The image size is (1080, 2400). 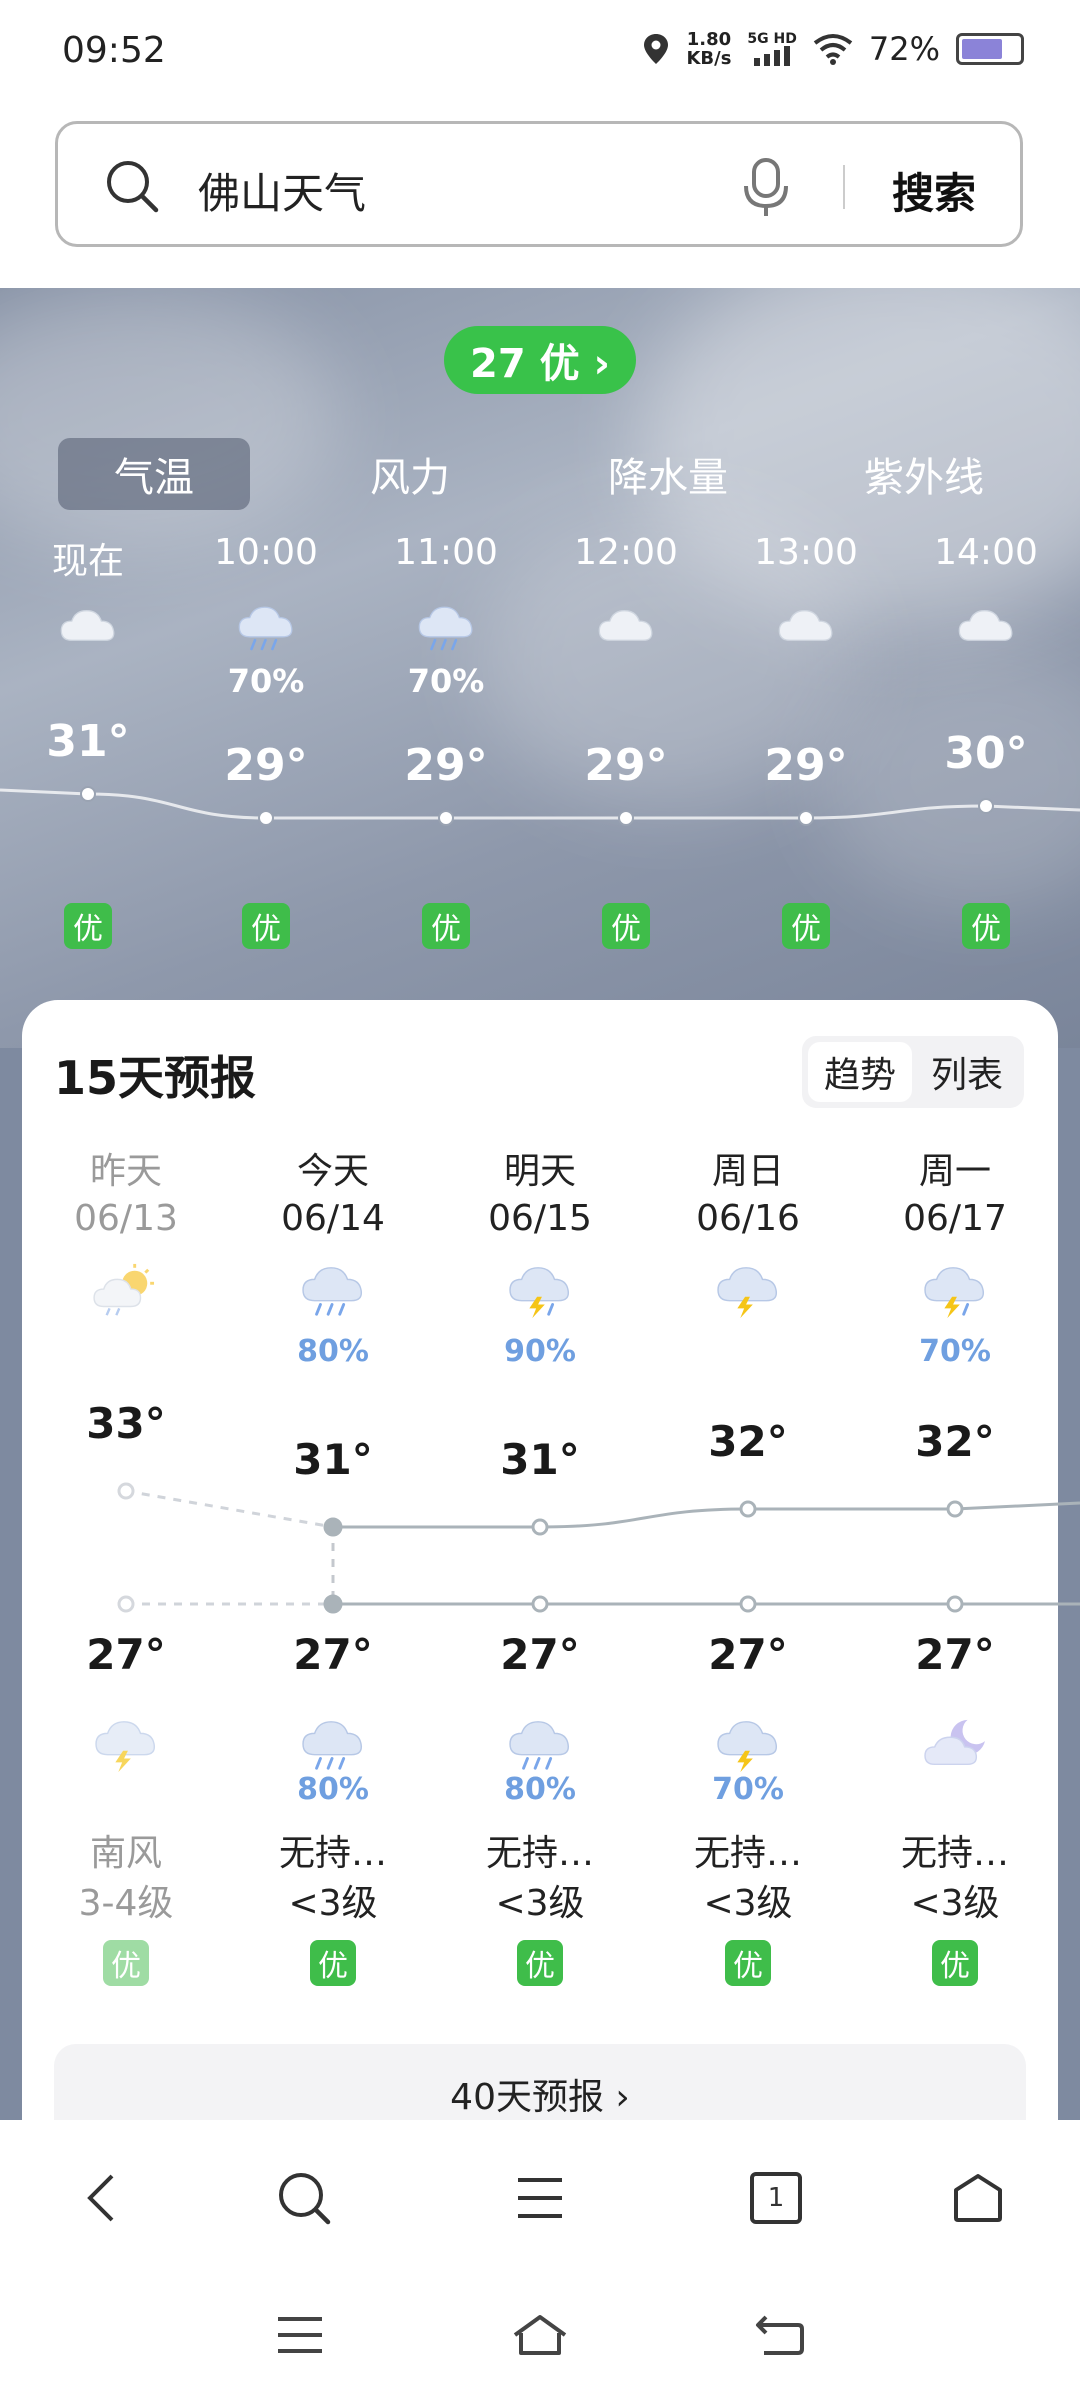 I want to click on menu-button, so click(x=540, y=2198).